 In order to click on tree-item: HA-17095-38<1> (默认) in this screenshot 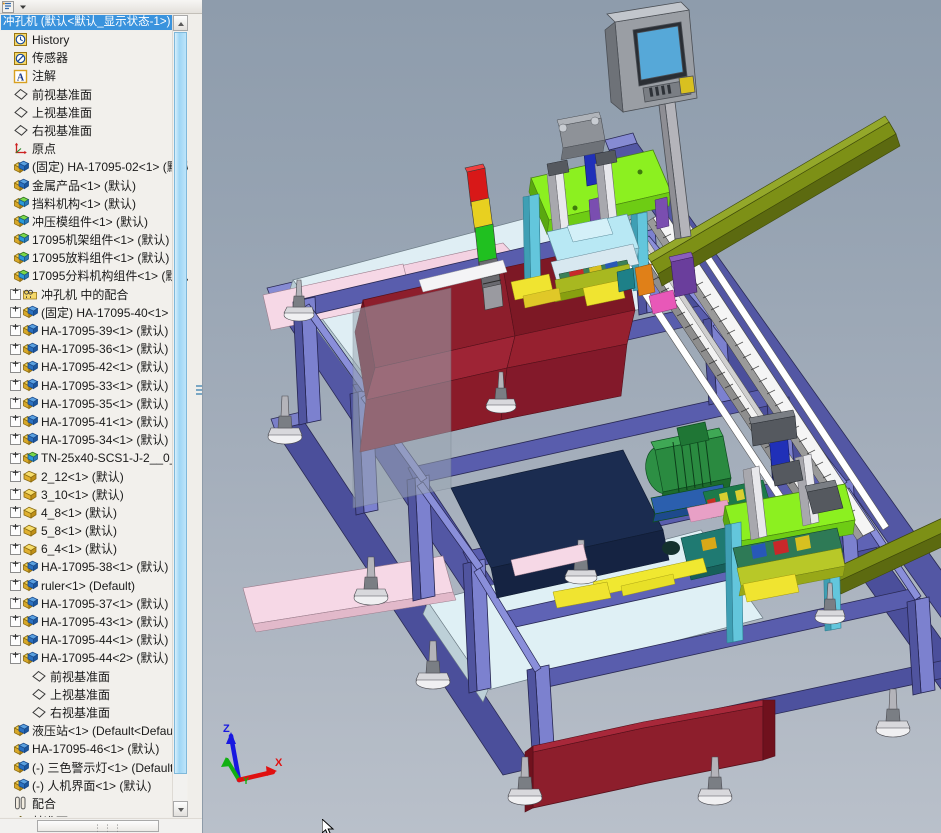, I will do `click(94, 567)`.